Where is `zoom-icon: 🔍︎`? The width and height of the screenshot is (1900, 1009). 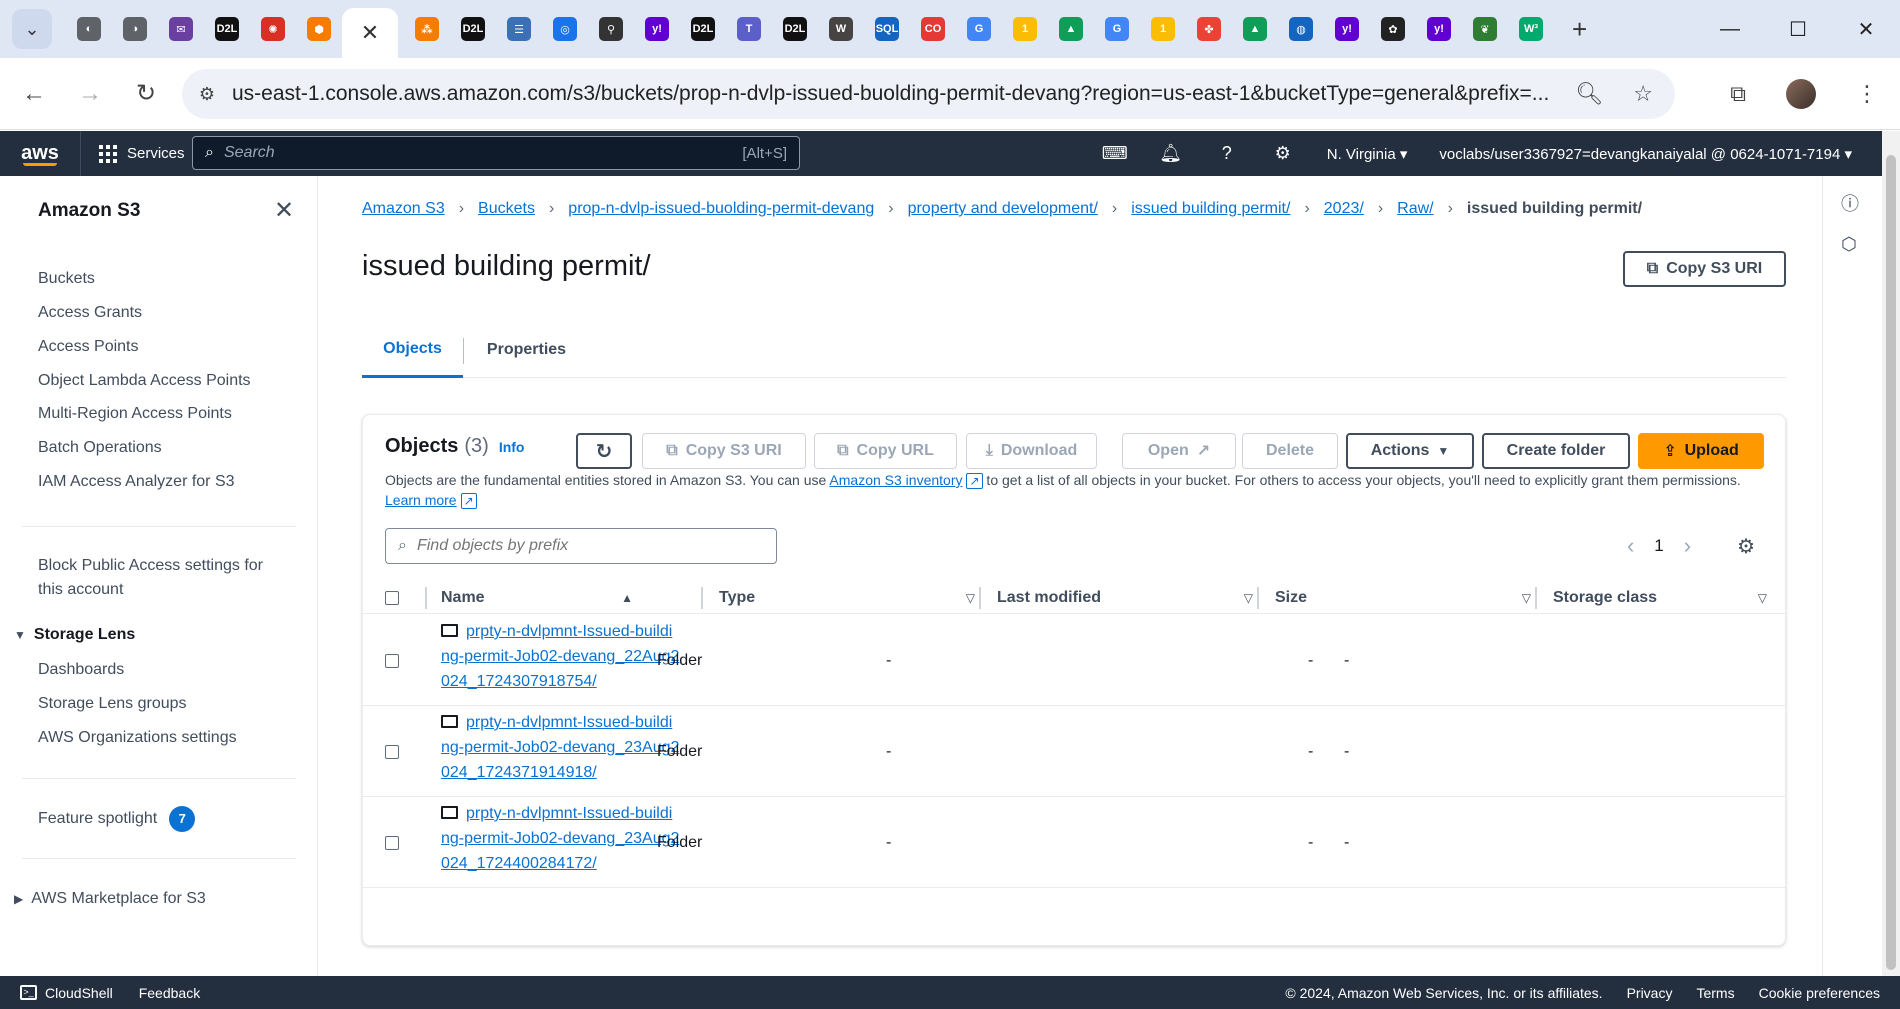 zoom-icon: 🔍︎ is located at coordinates (1589, 94).